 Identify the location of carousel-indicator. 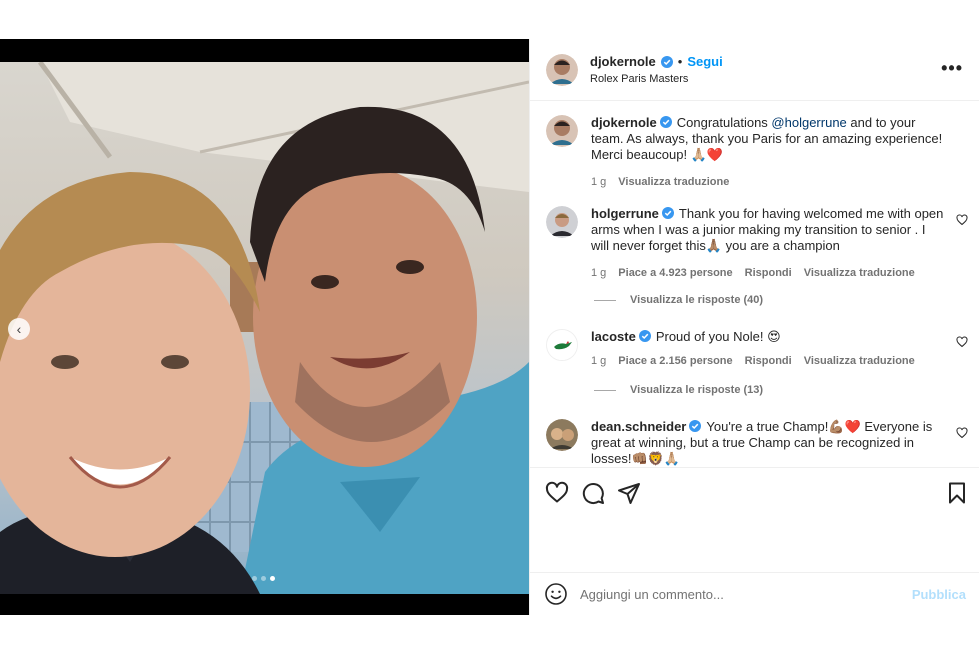
(263, 578).